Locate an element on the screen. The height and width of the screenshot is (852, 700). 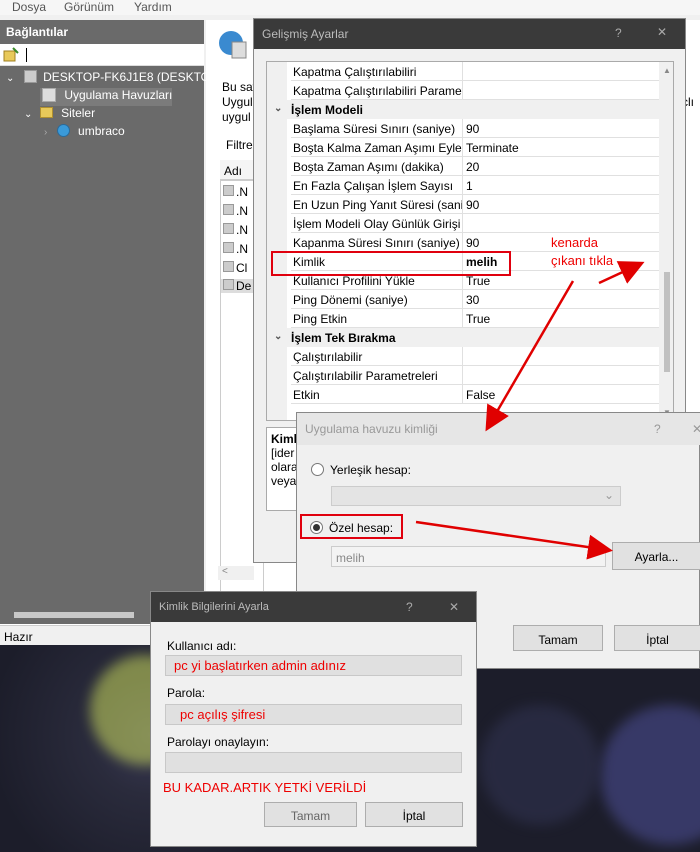
property-row: Etkin False is located at coordinates (463, 394).